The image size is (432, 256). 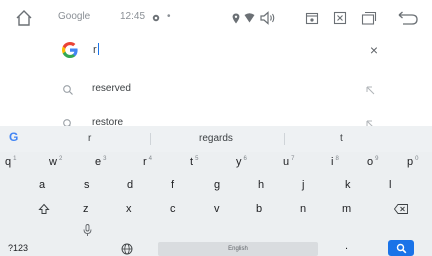 I want to click on mic-icon, so click(x=87, y=230).